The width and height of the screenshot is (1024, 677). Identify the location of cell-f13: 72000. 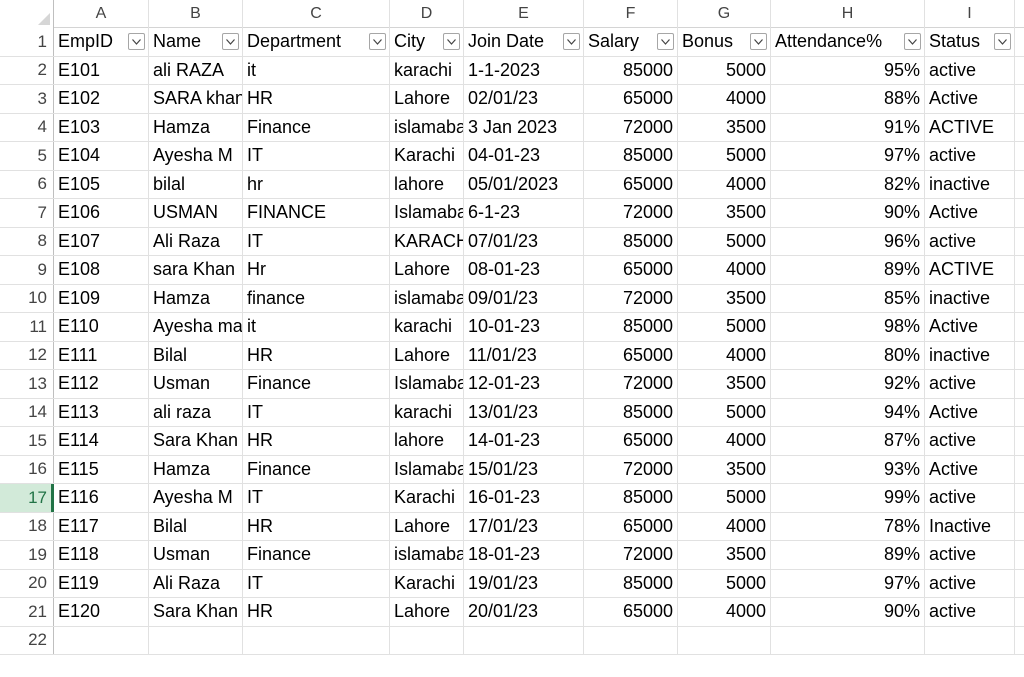
(631, 384).